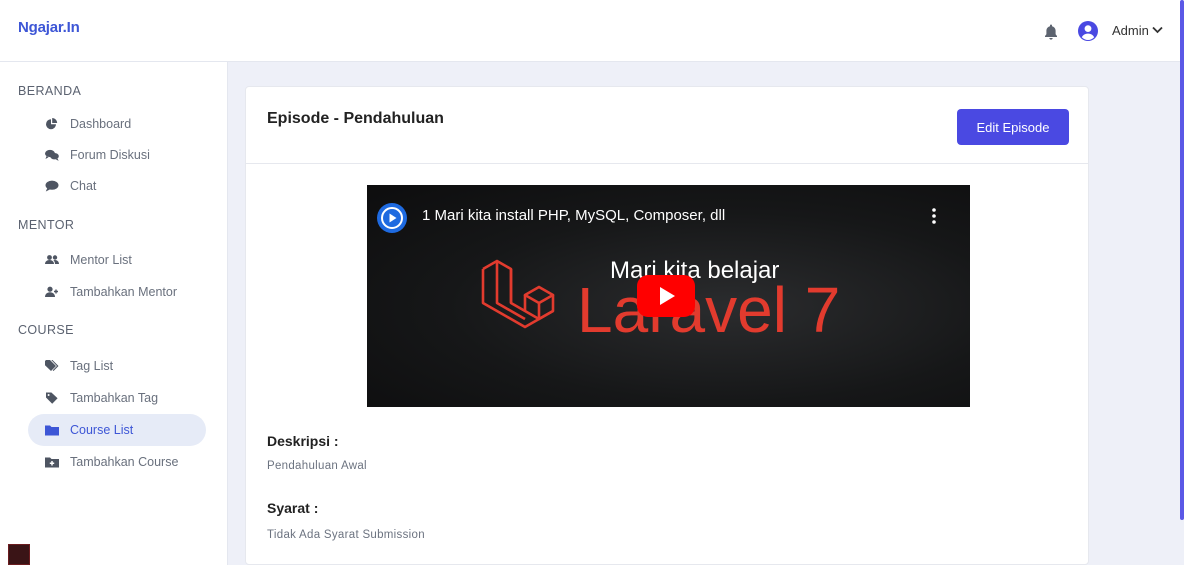 The height and width of the screenshot is (565, 1184). I want to click on sidebar-section-beranda: BERANDA, so click(50, 91).